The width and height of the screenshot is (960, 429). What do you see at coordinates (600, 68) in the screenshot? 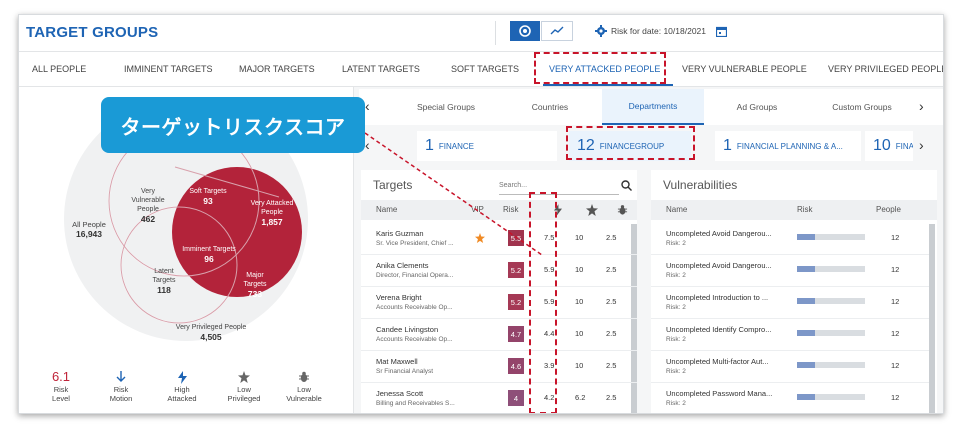
I see `highlight-tab-annotation` at bounding box center [600, 68].